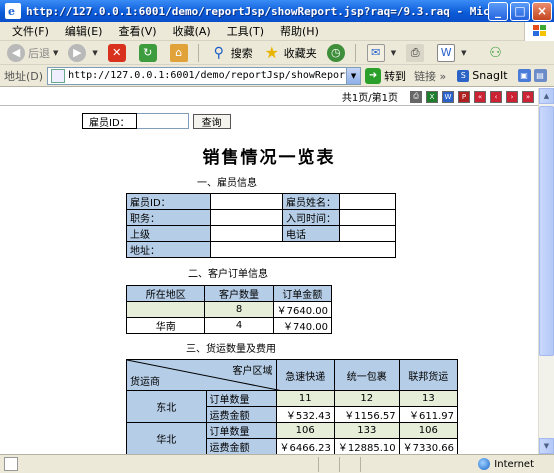 The width and height of the screenshot is (554, 473). What do you see at coordinates (305, 375) in the screenshot?
I see `carrier-header: 急速快递` at bounding box center [305, 375].